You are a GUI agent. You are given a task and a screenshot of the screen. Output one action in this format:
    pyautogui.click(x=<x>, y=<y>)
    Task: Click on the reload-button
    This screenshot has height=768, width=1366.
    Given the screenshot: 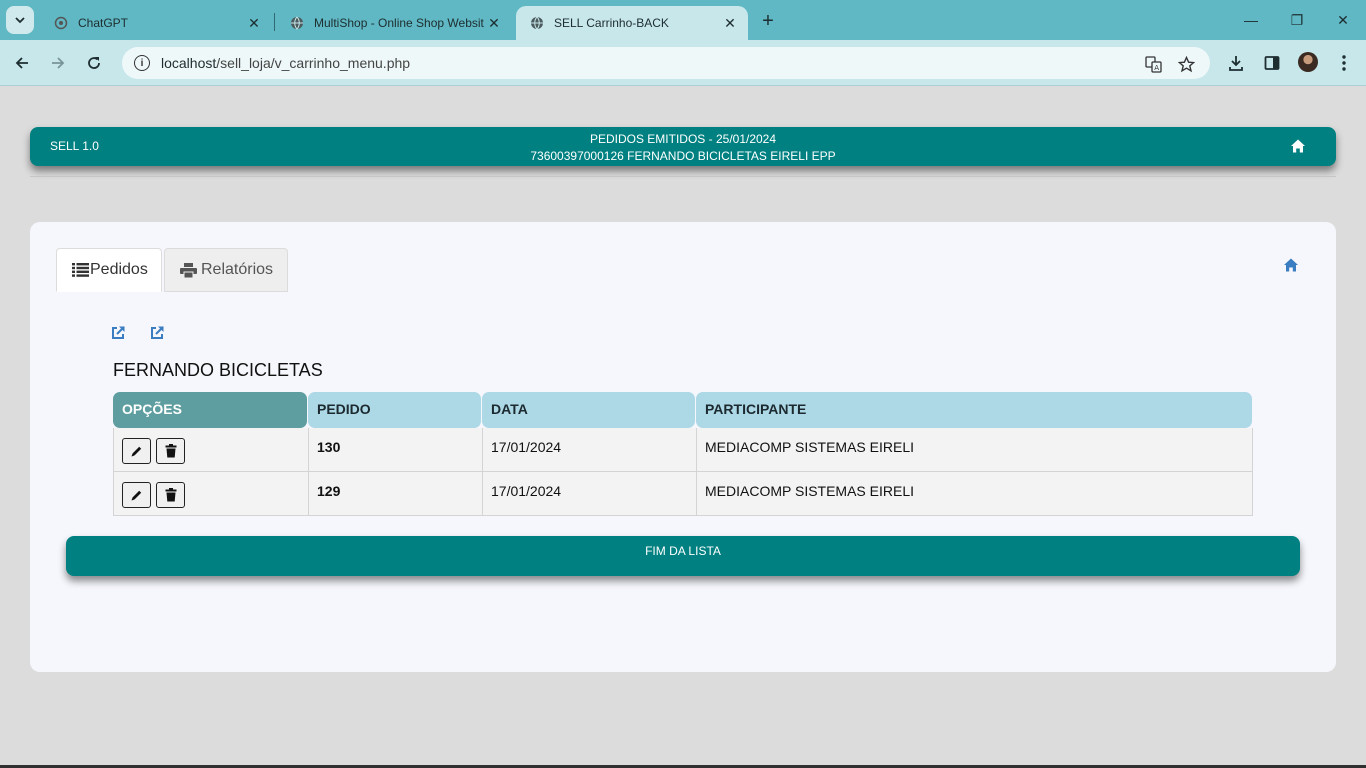 What is the action you would take?
    pyautogui.click(x=94, y=63)
    